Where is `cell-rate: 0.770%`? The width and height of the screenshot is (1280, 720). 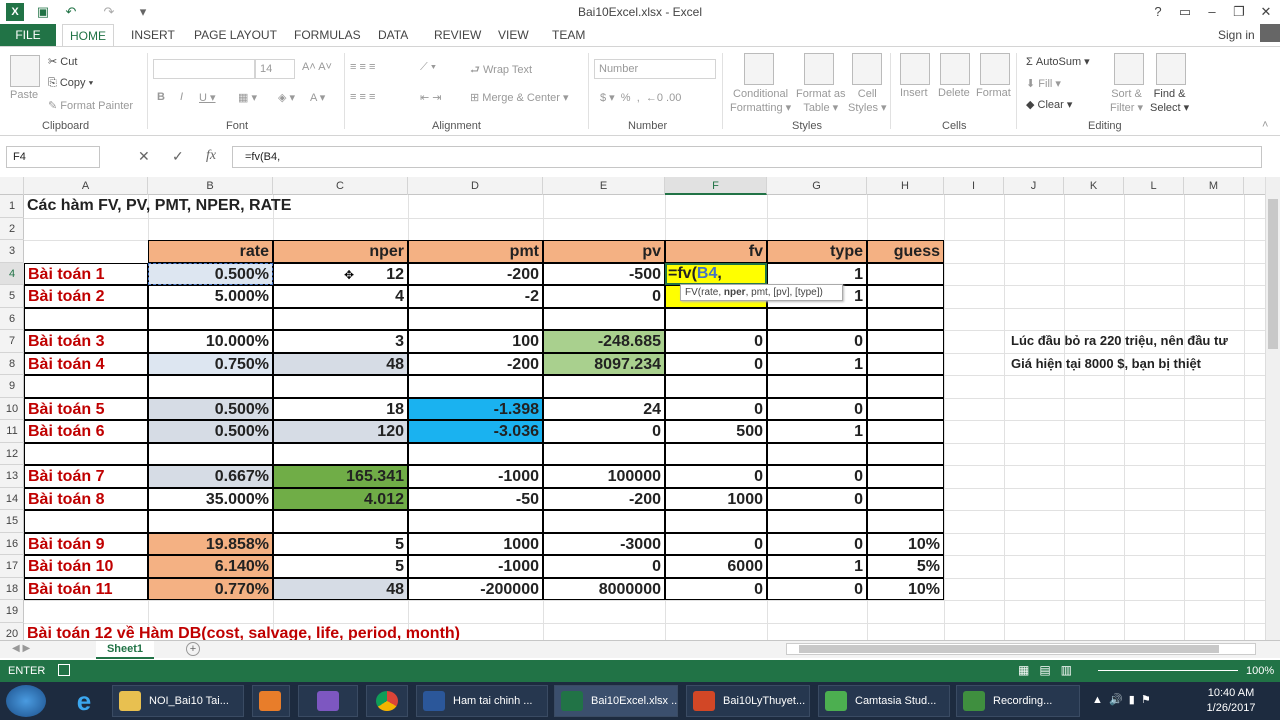
cell-rate: 0.770% is located at coordinates (210, 588).